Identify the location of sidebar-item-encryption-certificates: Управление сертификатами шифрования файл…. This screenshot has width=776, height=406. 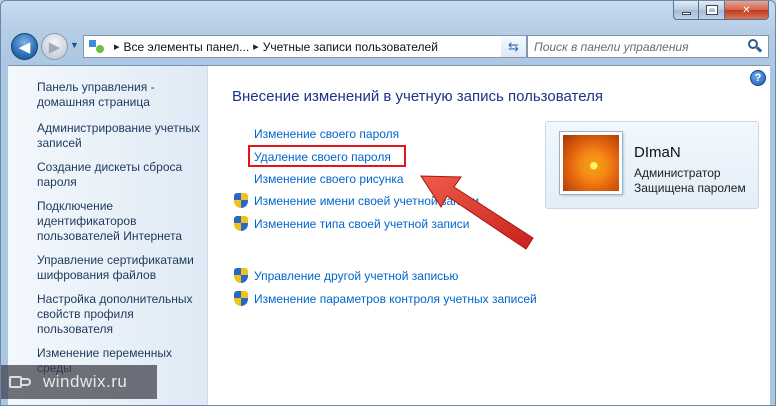
(121, 268).